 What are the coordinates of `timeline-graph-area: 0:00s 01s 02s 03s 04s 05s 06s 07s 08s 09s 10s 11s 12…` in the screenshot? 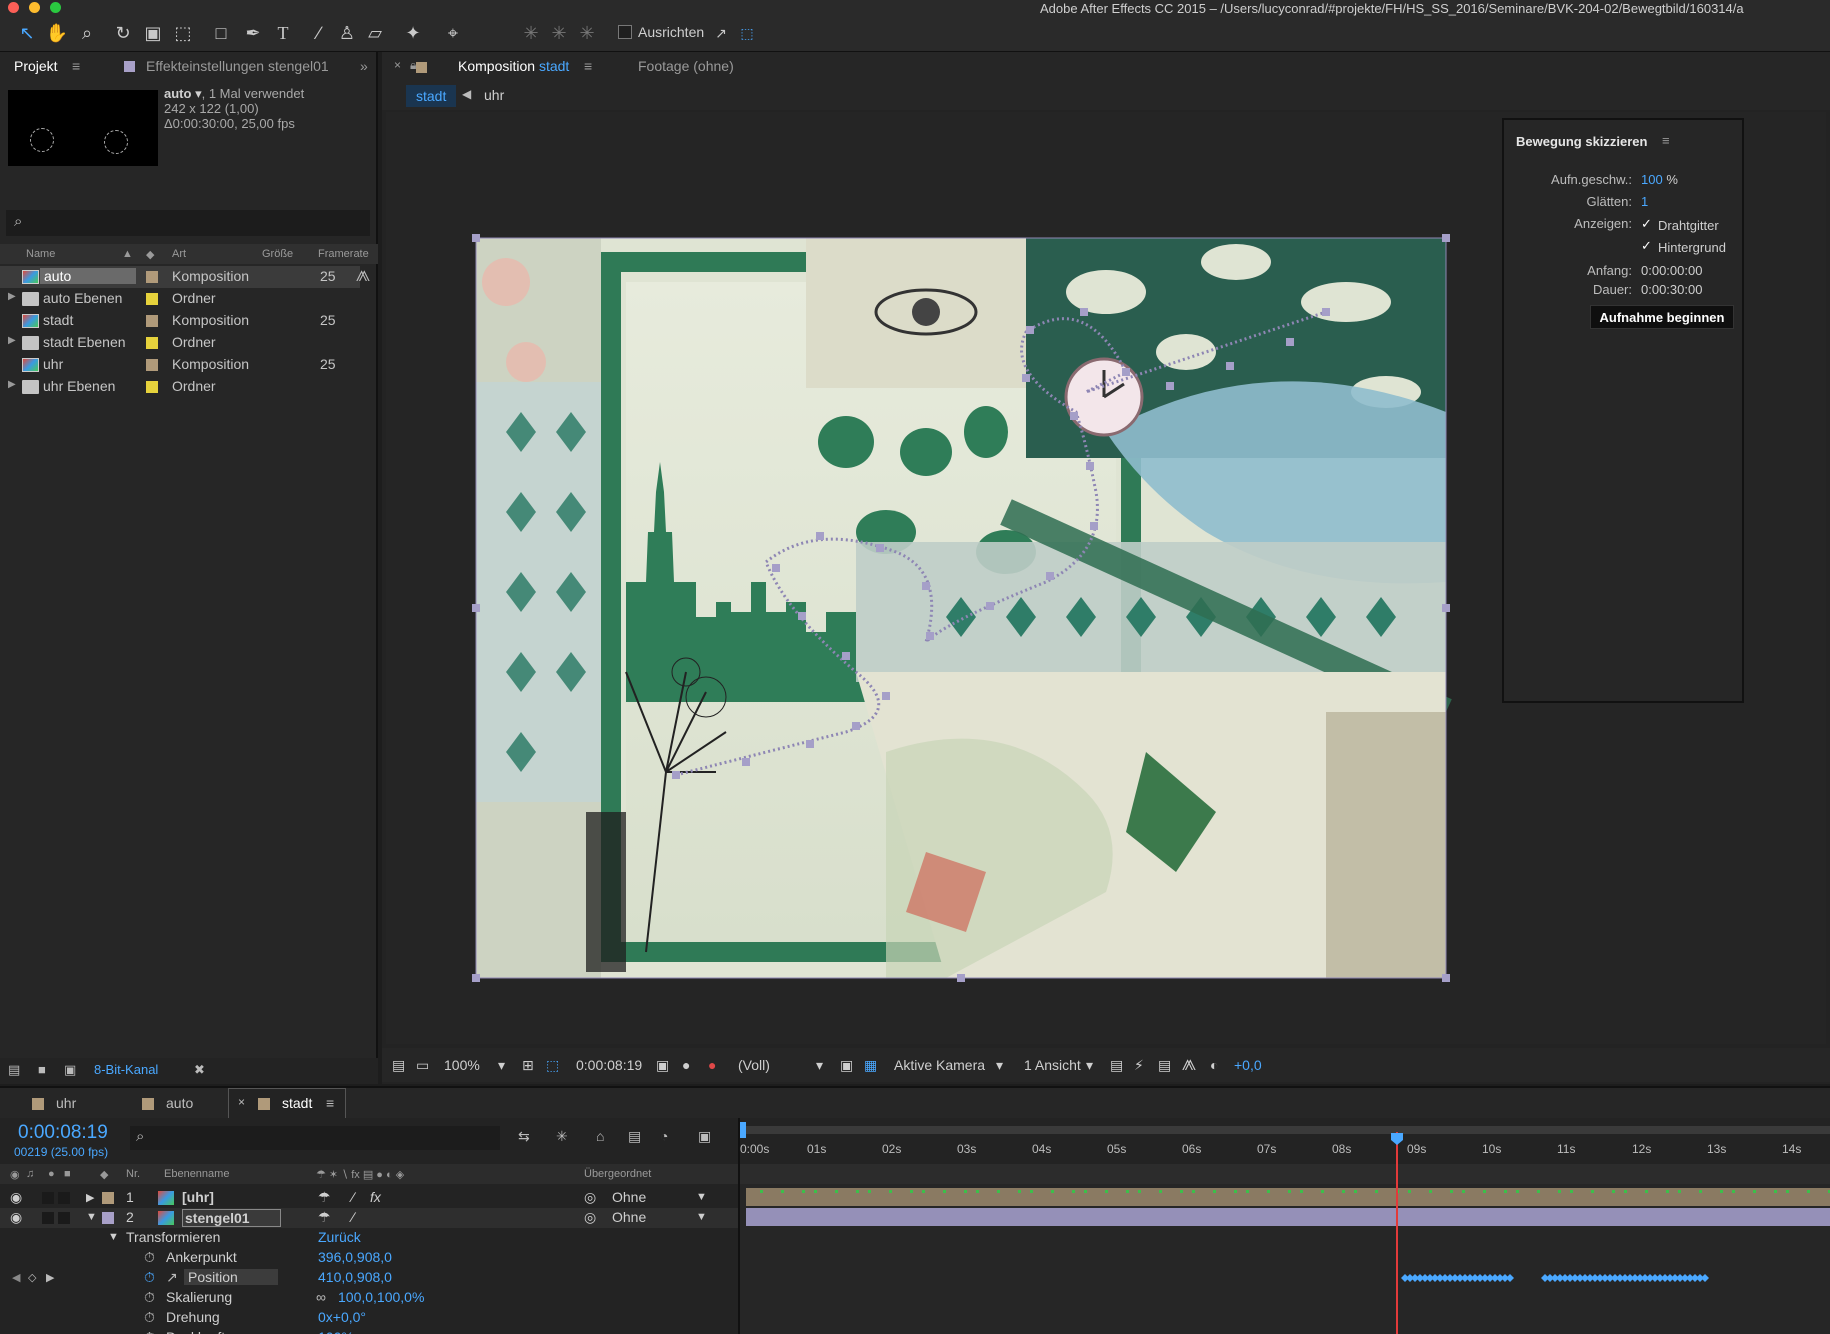 It's located at (1284, 1226).